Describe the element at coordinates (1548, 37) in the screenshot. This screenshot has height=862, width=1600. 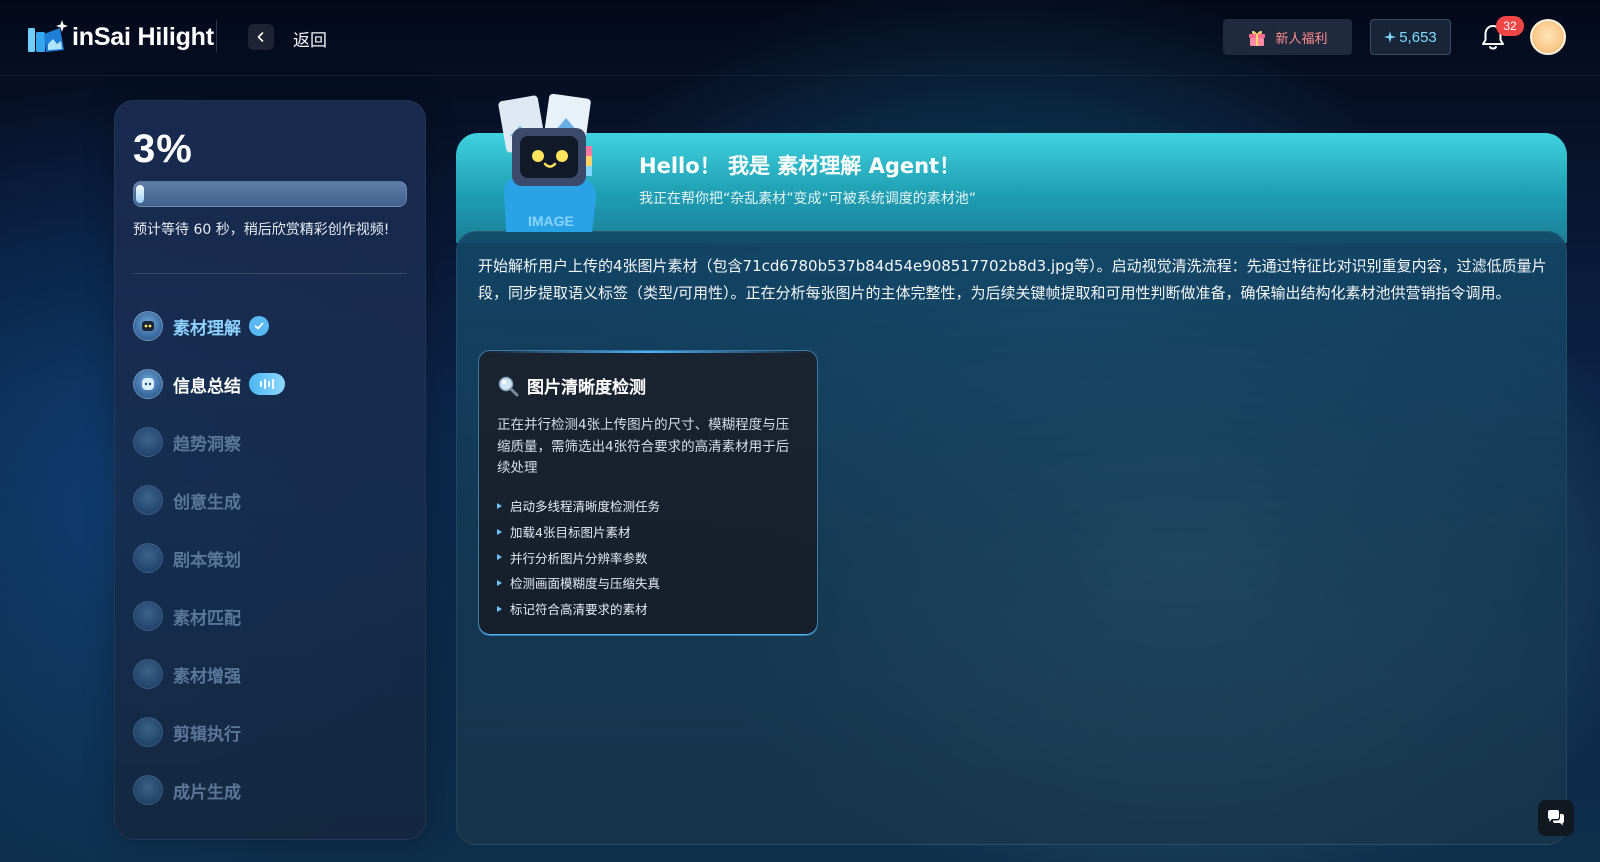
I see `user-avatar` at that location.